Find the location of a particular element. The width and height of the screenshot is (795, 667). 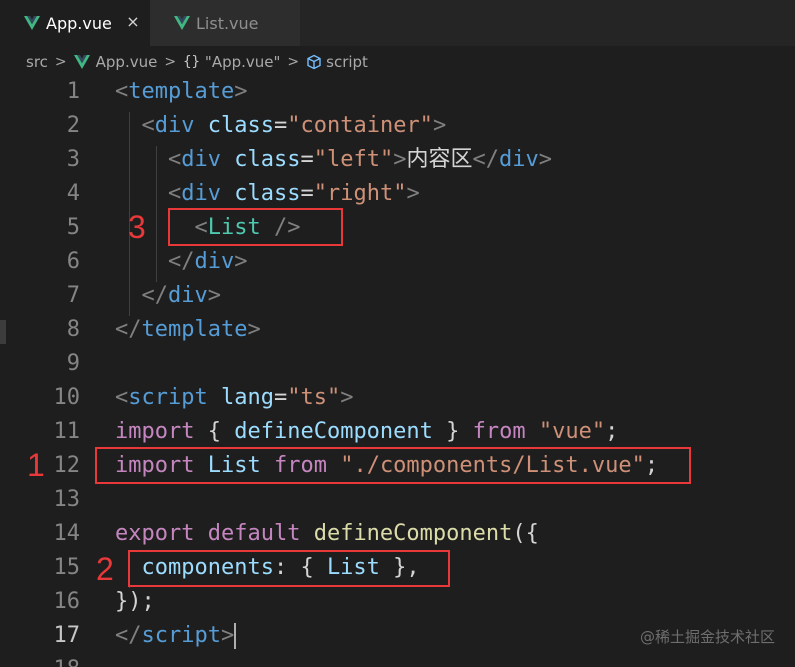

code-token: } is located at coordinates (452, 431).